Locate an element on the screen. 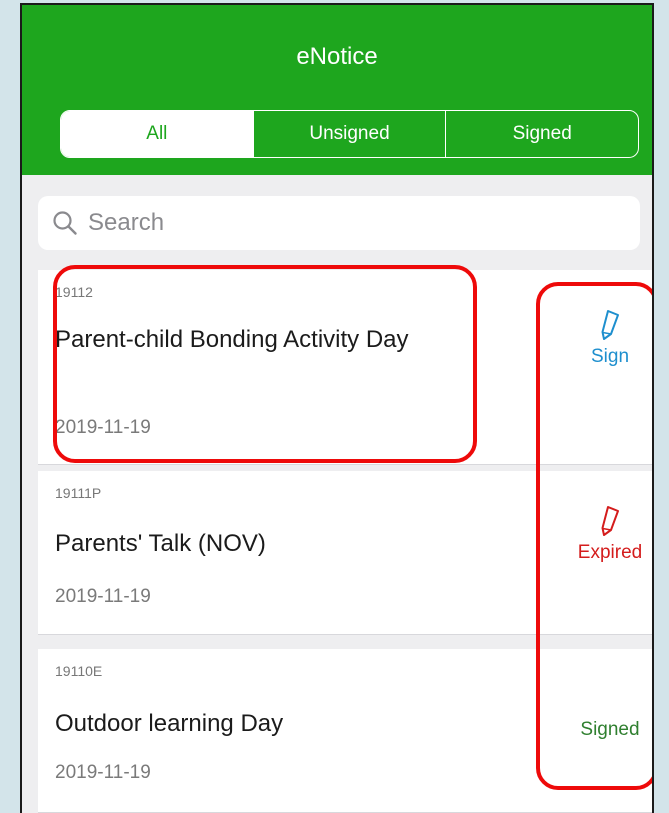 The image size is (669, 813). status-label: Sign is located at coordinates (610, 356).